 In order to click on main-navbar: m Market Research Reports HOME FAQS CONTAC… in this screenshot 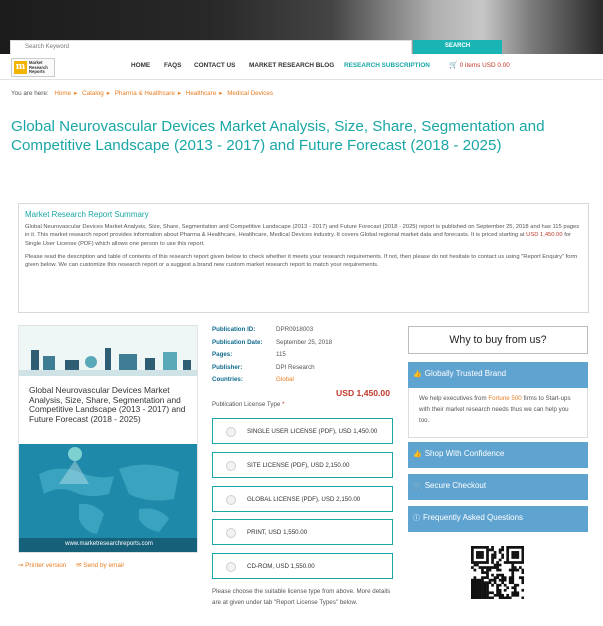, I will do `click(301, 67)`.